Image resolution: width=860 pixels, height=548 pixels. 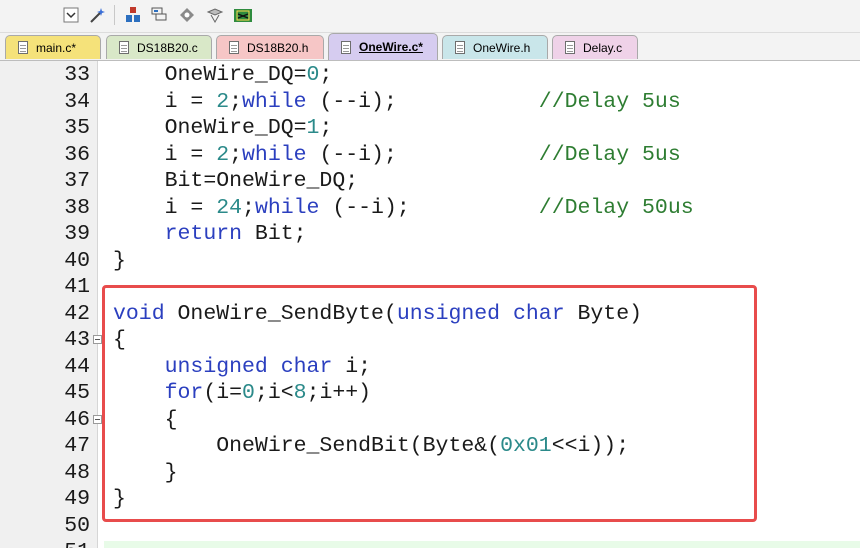 What do you see at coordinates (77, 154) in the screenshot?
I see `line-number: 36` at bounding box center [77, 154].